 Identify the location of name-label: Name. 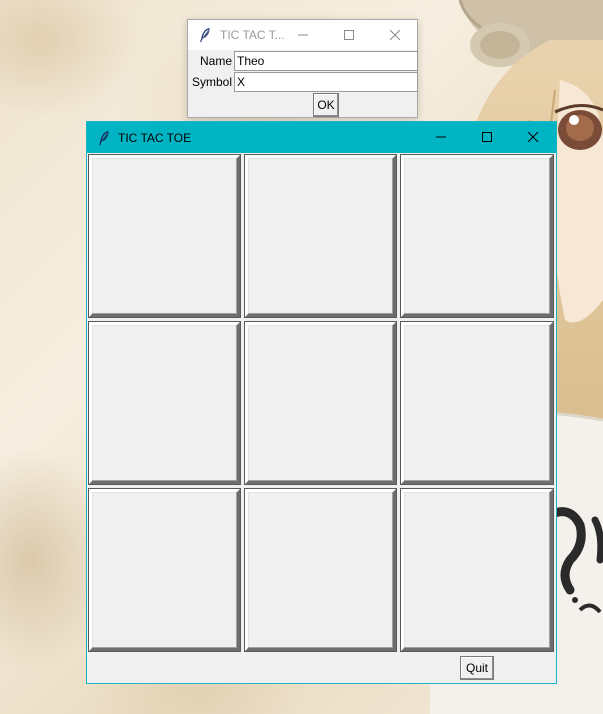
(215, 61).